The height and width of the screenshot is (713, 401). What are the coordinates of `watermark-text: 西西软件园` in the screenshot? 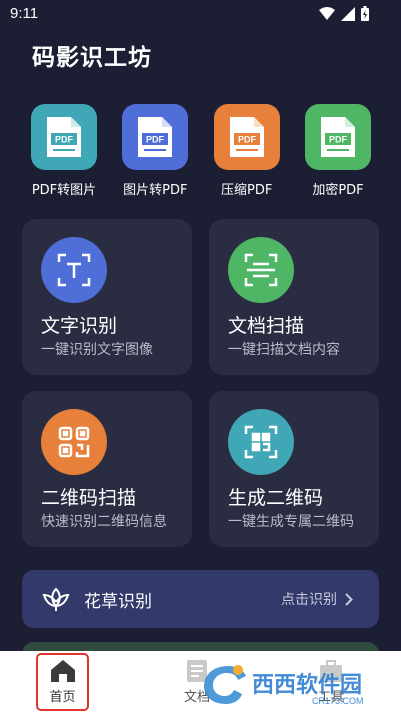 It's located at (307, 685).